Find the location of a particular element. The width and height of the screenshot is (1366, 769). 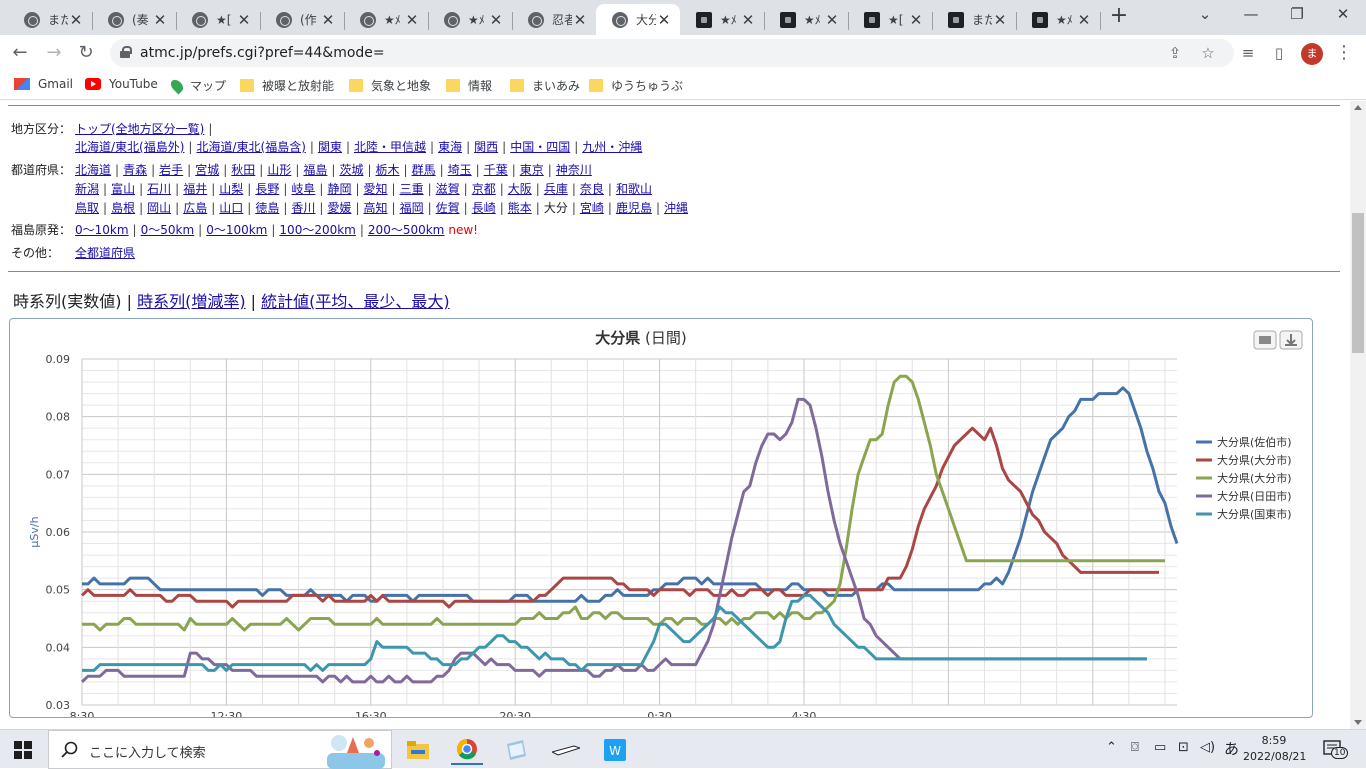

clock: 8:59 2022/08/21 is located at coordinates (1274, 749).